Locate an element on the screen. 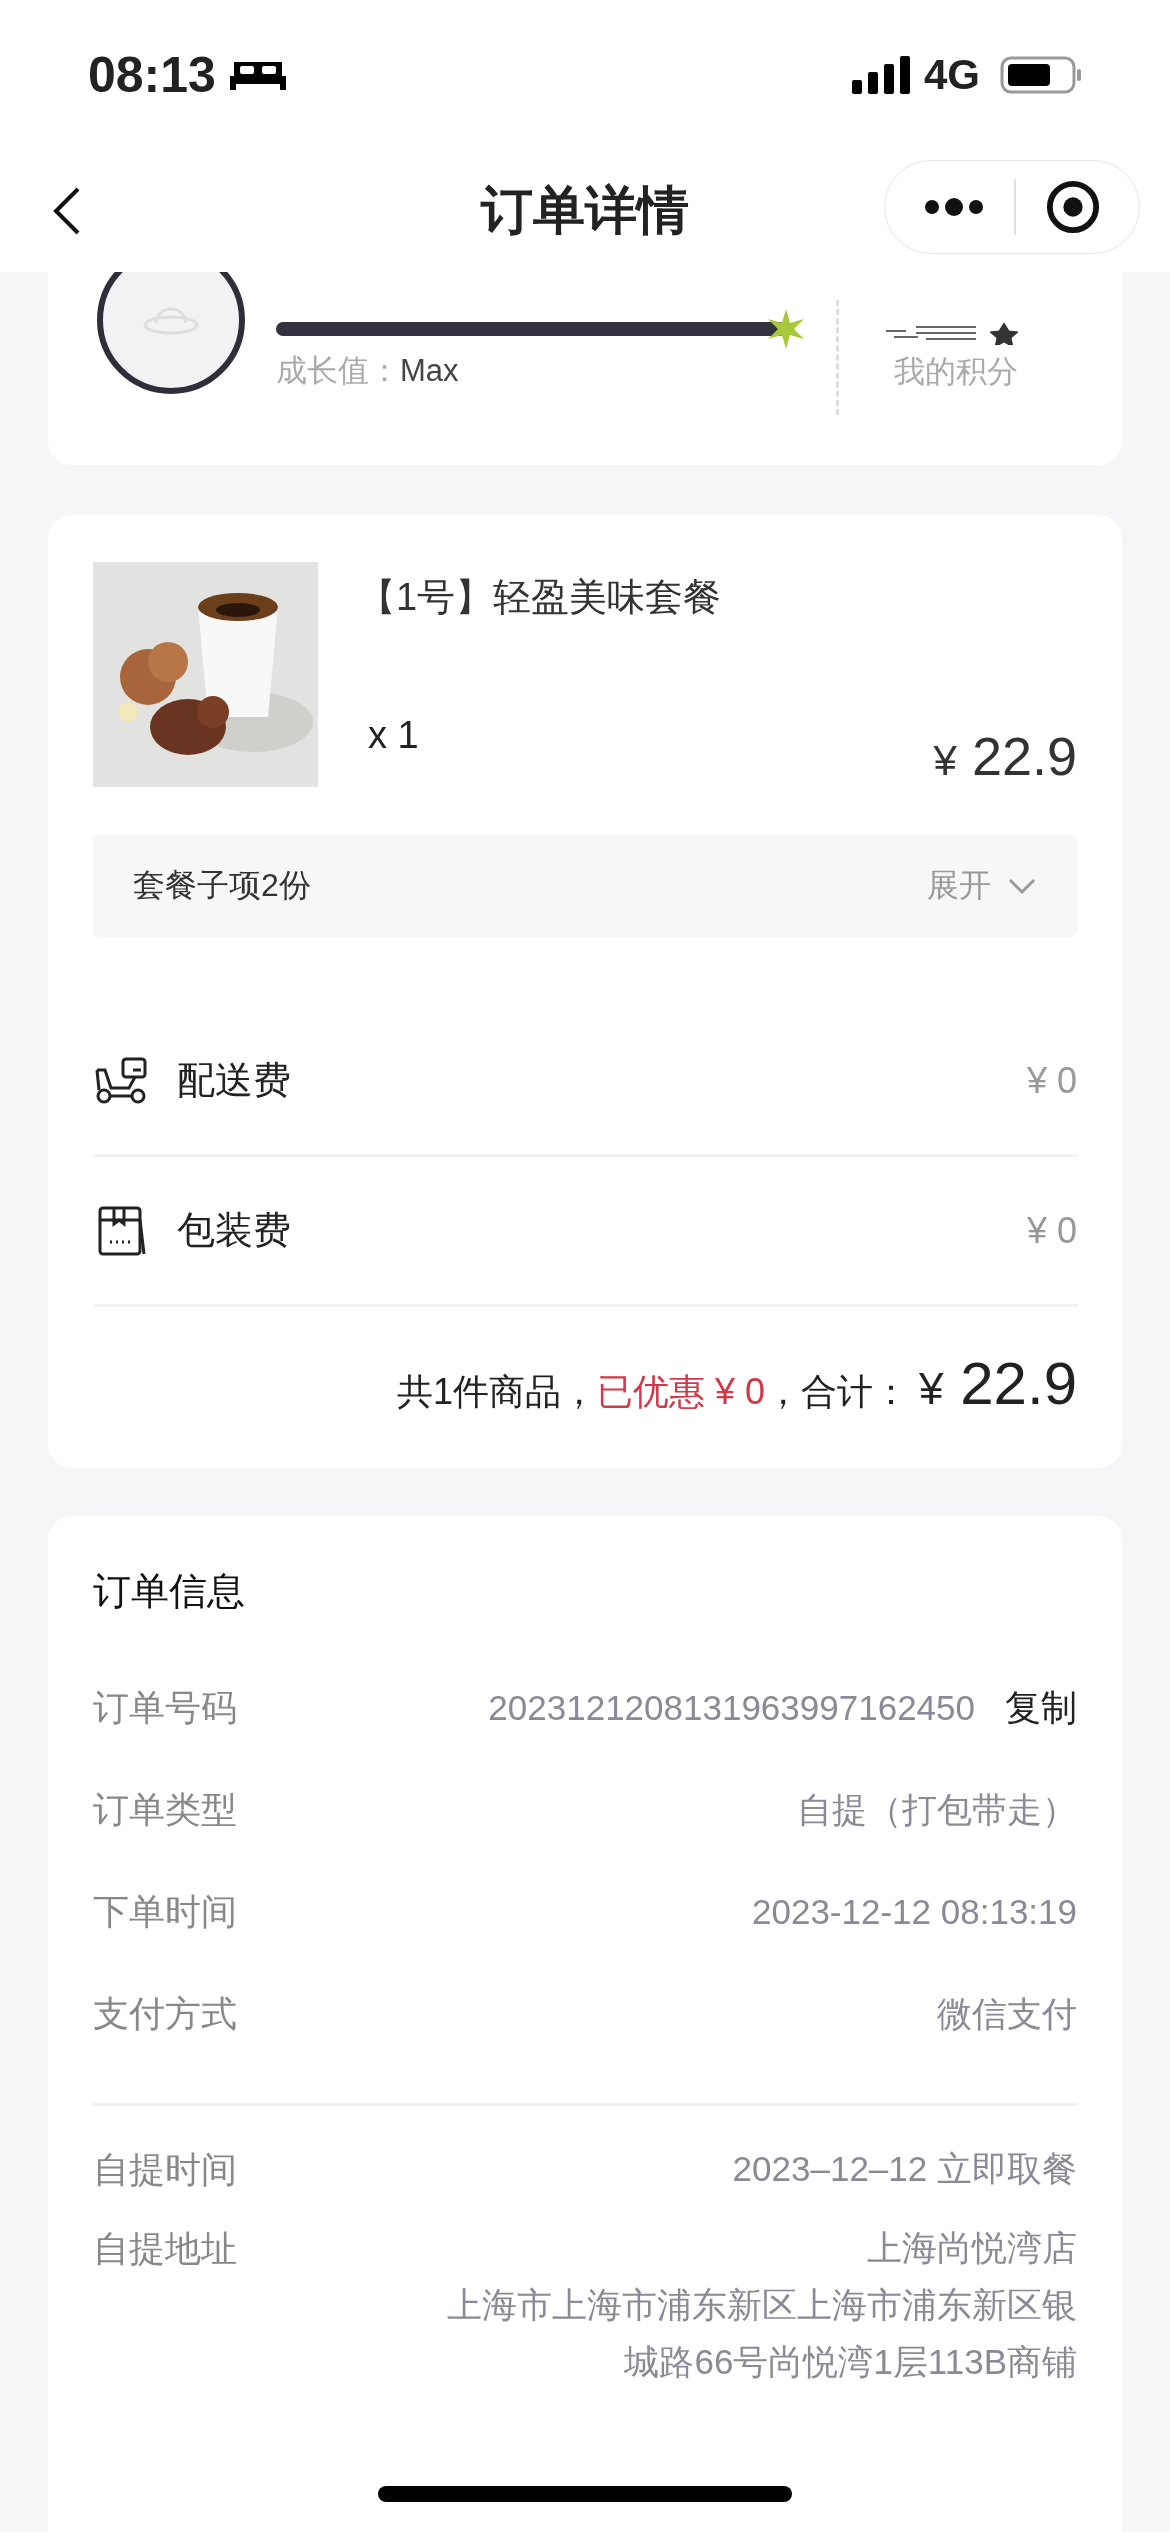 The image size is (1170, 2532). copy-link: 复制 is located at coordinates (1041, 1708).